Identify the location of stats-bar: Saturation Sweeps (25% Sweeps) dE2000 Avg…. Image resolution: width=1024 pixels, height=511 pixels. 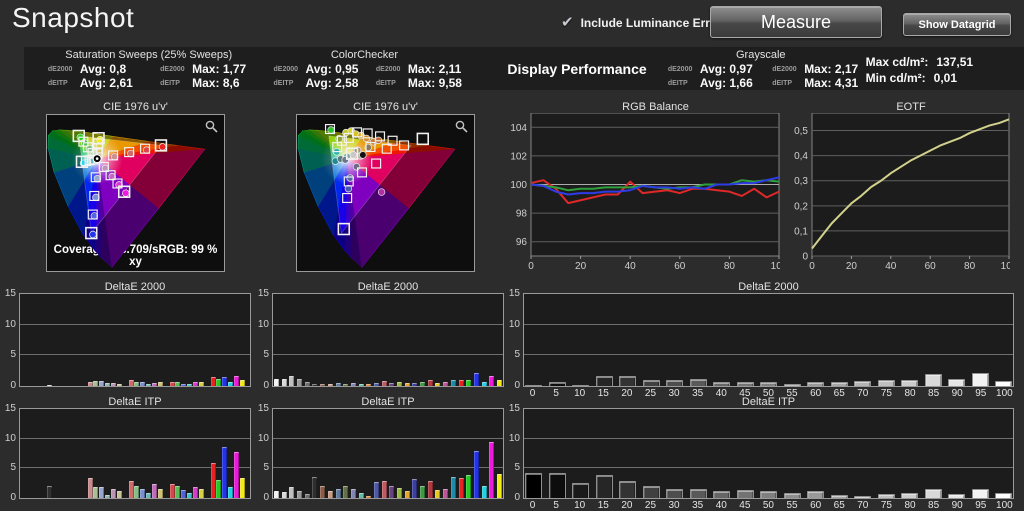
(524, 68).